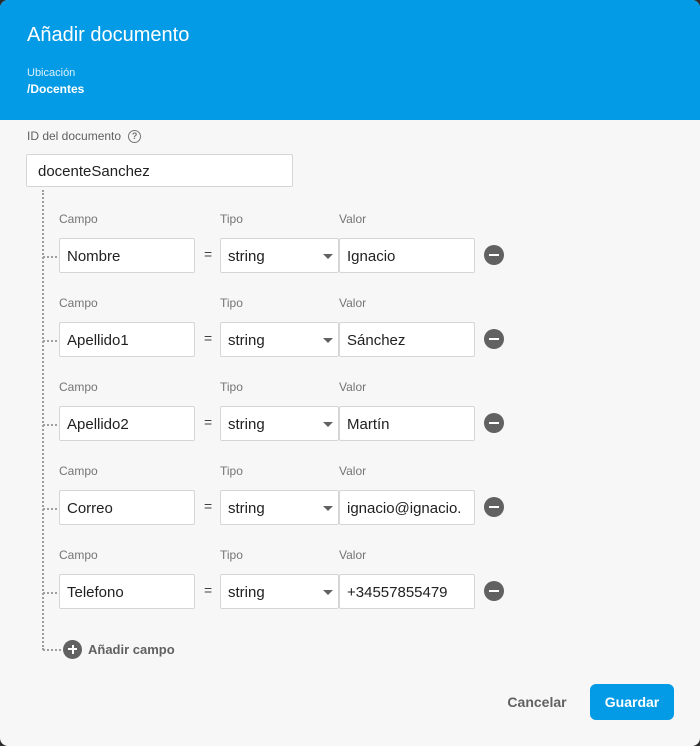 The image size is (700, 746). What do you see at coordinates (632, 702) in the screenshot?
I see `save-button: Guardar` at bounding box center [632, 702].